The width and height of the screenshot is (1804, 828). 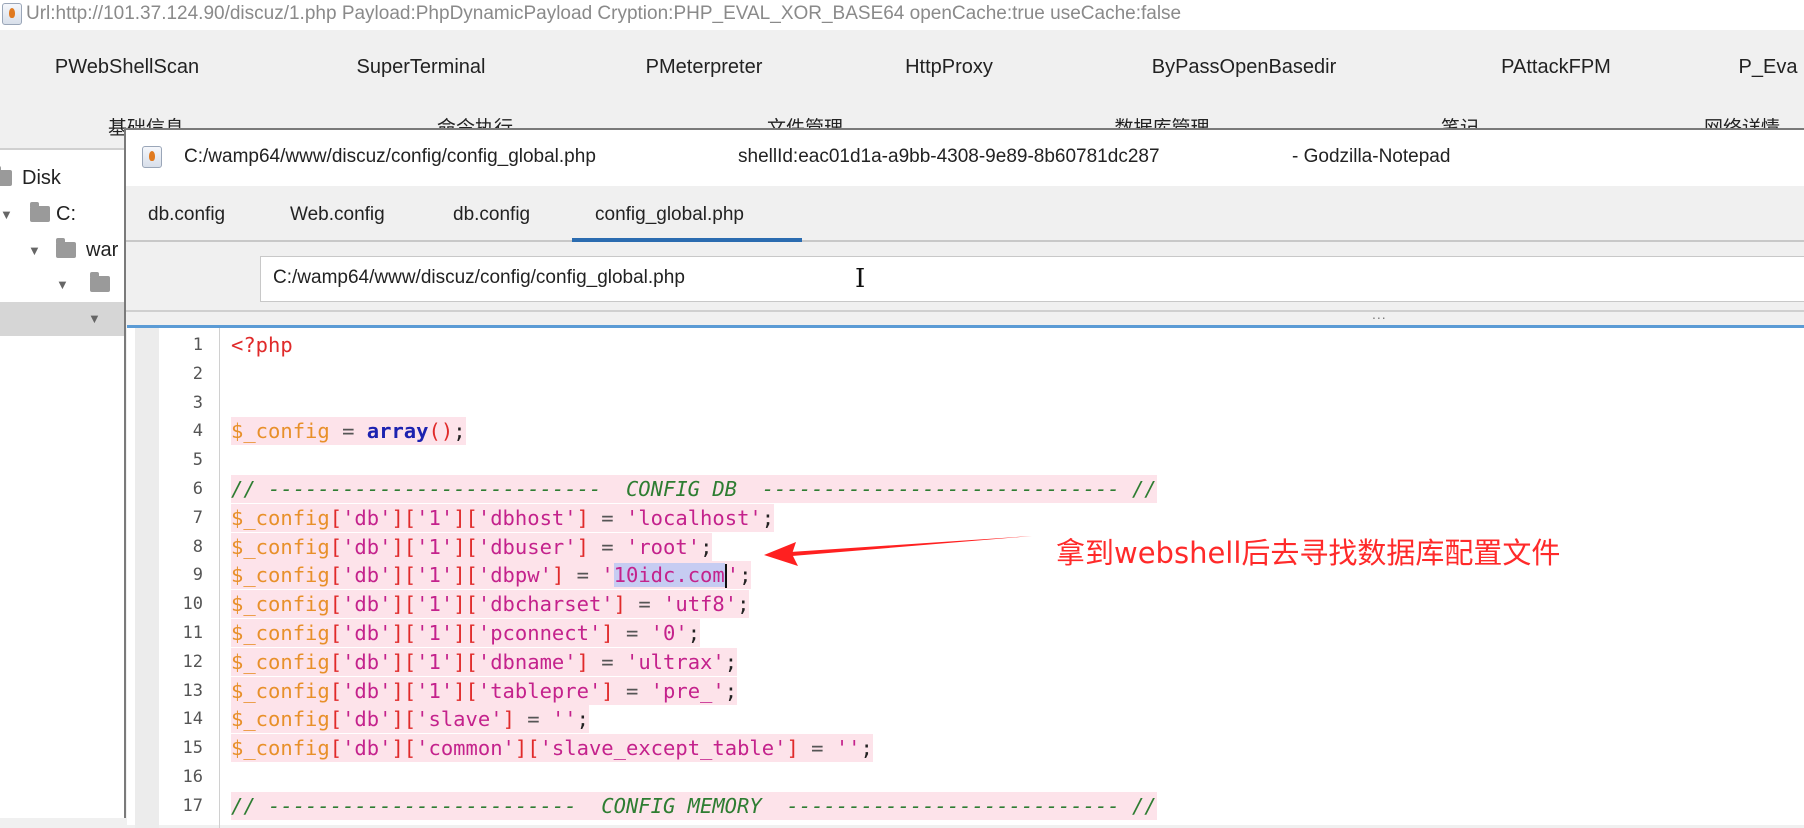 I want to click on plugin-peval: P_Eva, so click(x=1768, y=67).